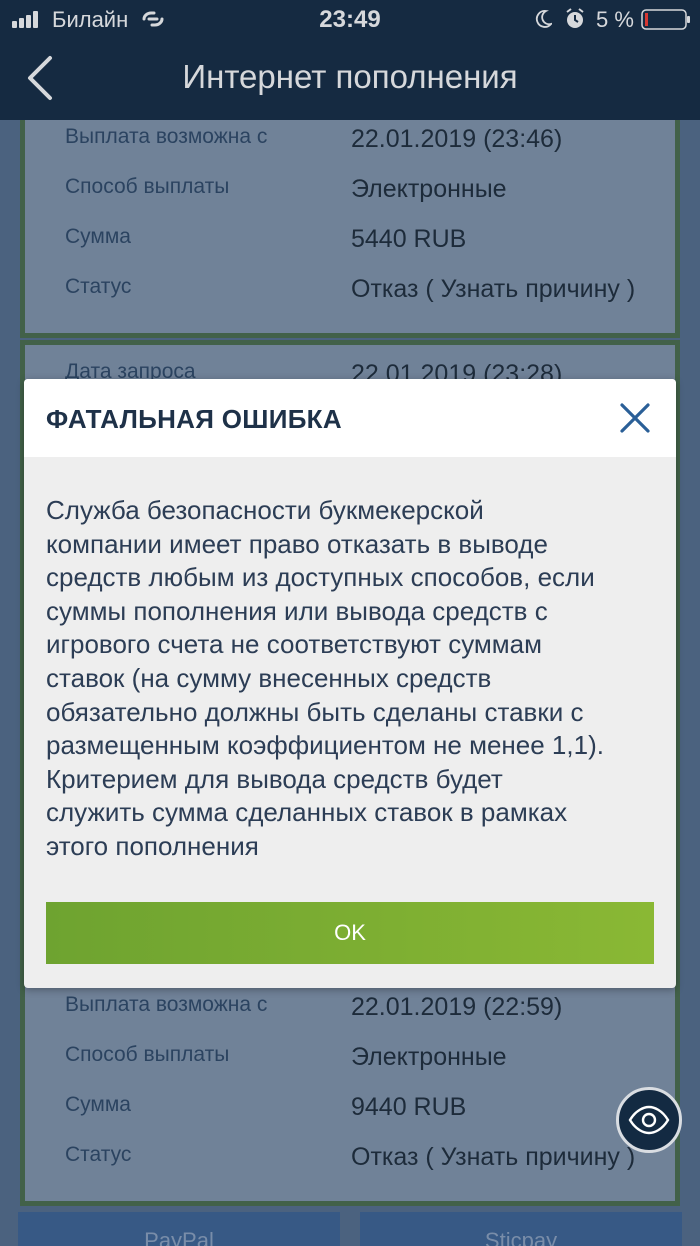  Describe the element at coordinates (350, 933) in the screenshot. I see `ok-button: OK` at that location.